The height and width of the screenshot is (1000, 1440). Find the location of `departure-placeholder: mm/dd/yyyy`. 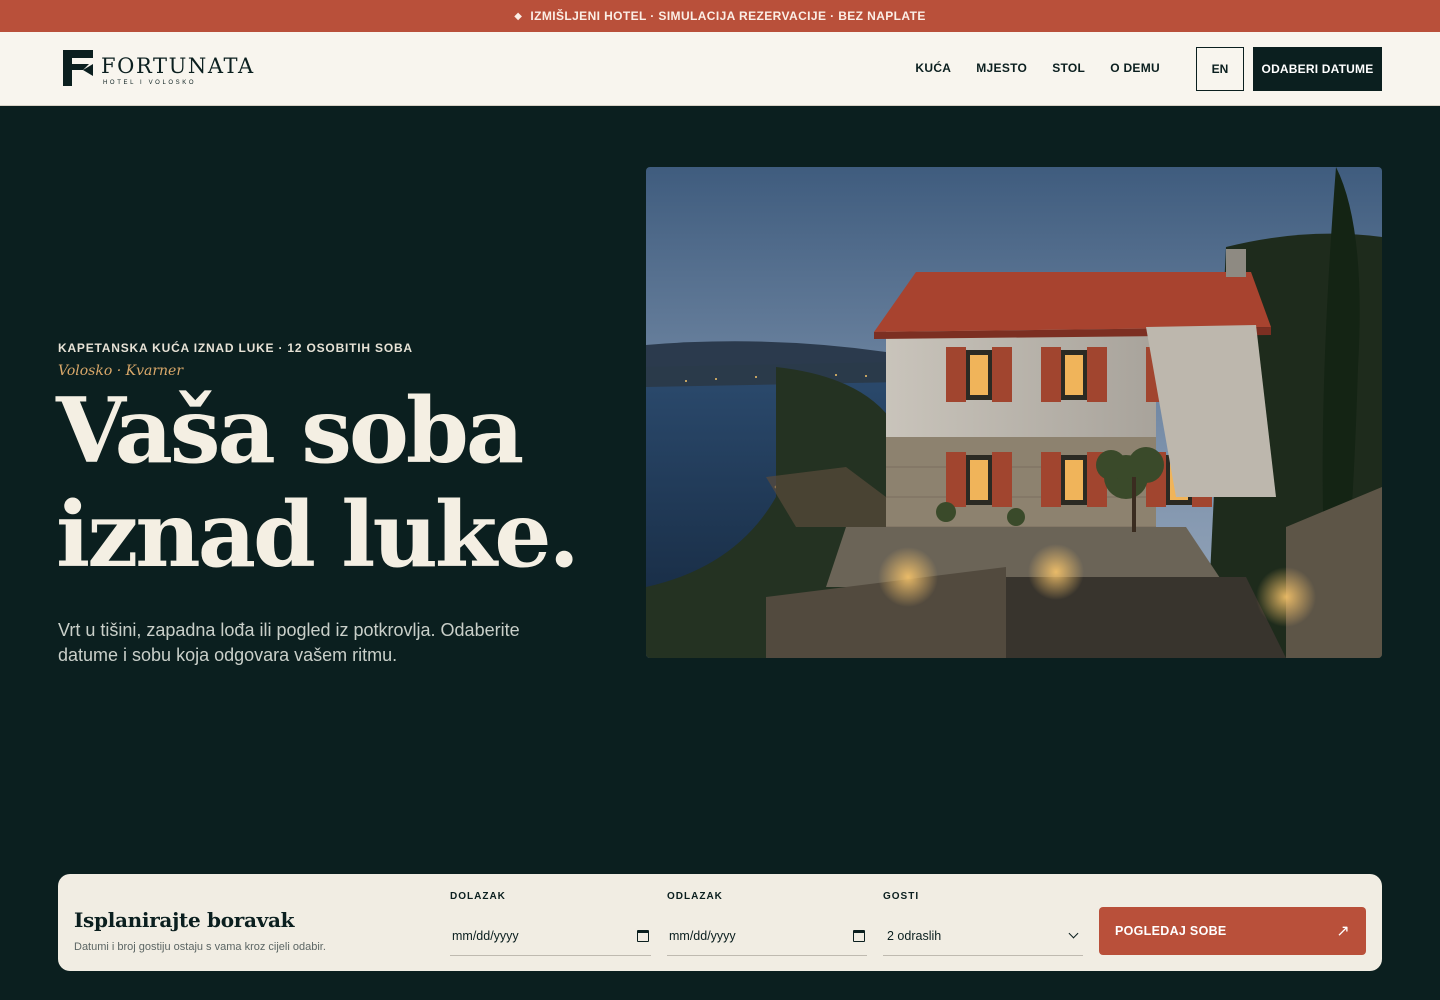

departure-placeholder: mm/dd/yyyy is located at coordinates (702, 935).